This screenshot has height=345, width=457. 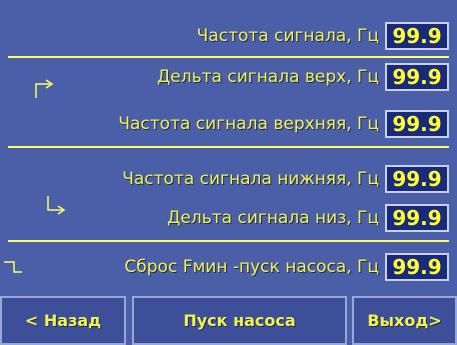 What do you see at coordinates (43, 89) in the screenshot?
I see `arrow-up-right-icon` at bounding box center [43, 89].